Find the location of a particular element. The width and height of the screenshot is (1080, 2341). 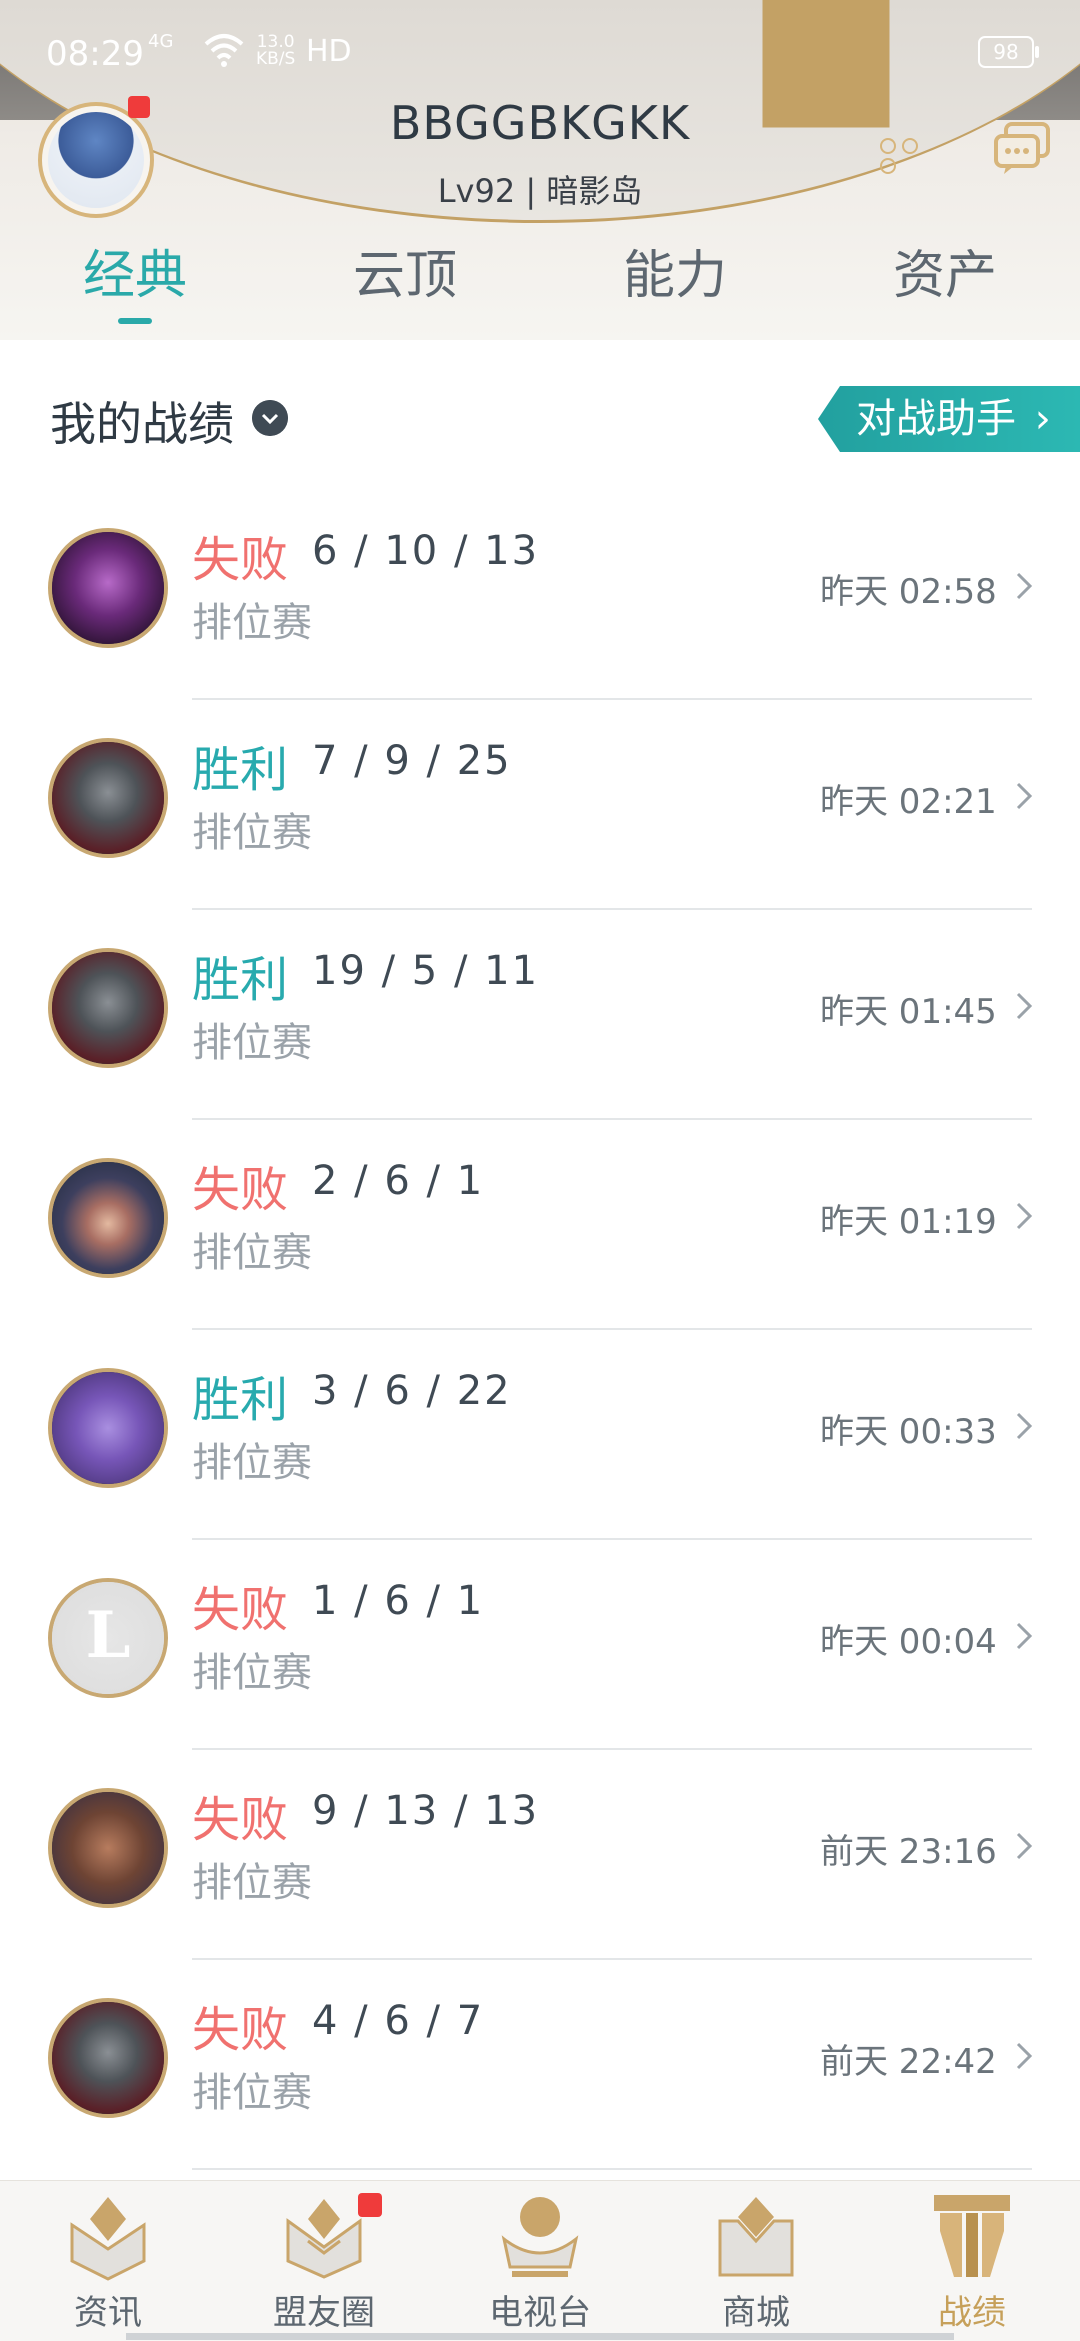

match-time: 前天 22:42 is located at coordinates (908, 2062).